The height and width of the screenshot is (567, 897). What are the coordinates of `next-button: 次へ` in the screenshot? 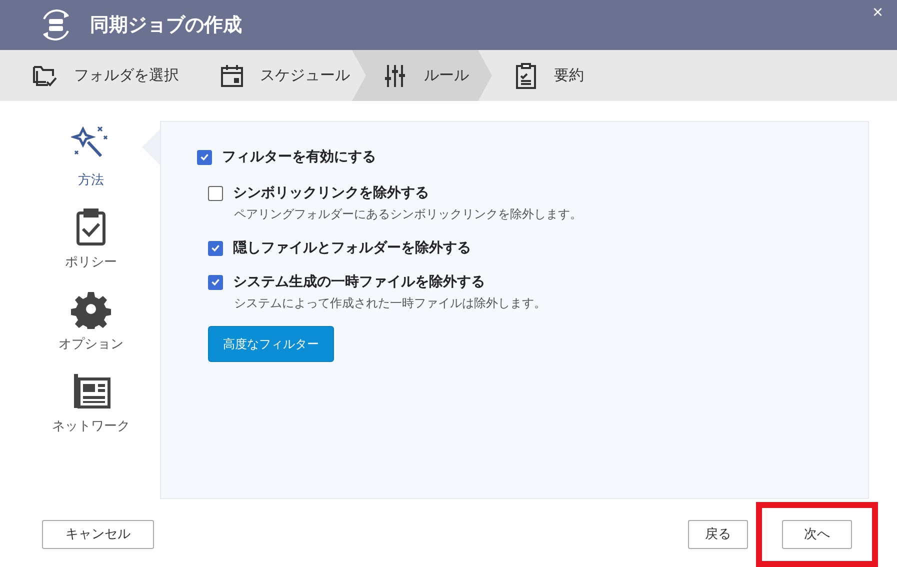 It's located at (817, 534).